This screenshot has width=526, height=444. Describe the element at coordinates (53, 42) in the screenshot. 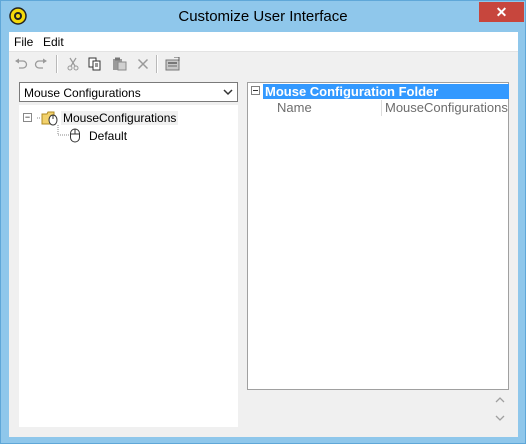

I see `menu-edit: Edit` at that location.